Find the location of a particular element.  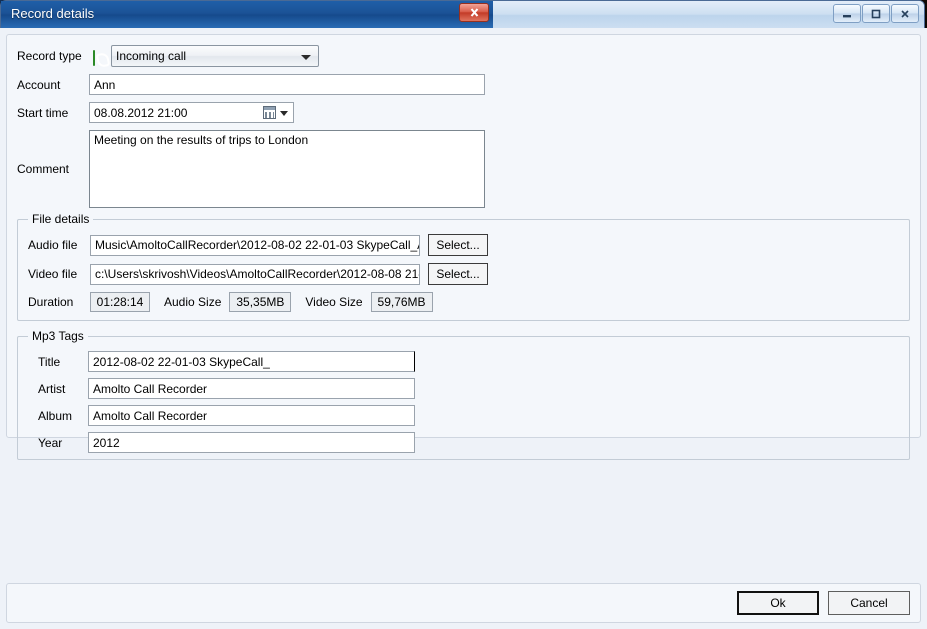

record-type-value: Incoming call is located at coordinates (151, 56).